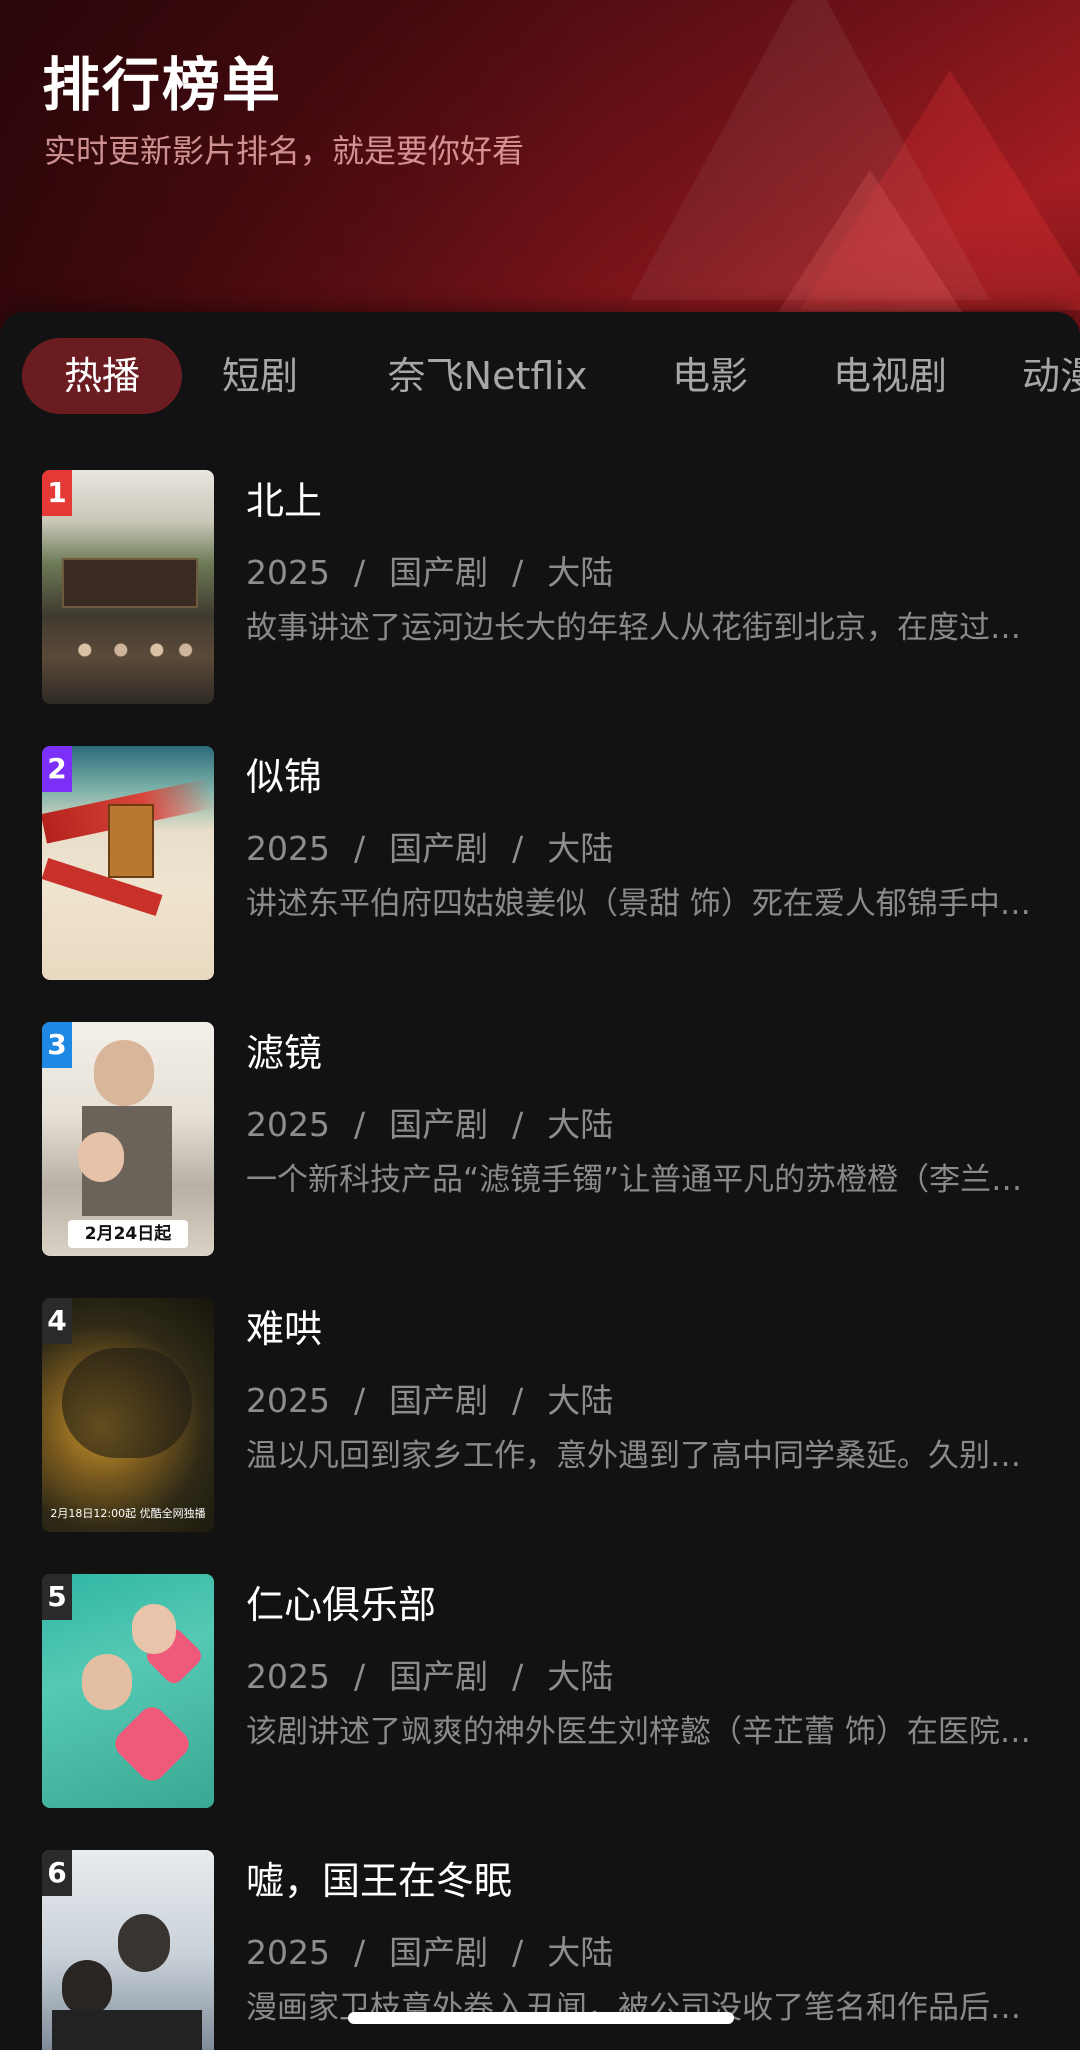  What do you see at coordinates (260, 376) in the screenshot?
I see `tab-short-drama: 短剧` at bounding box center [260, 376].